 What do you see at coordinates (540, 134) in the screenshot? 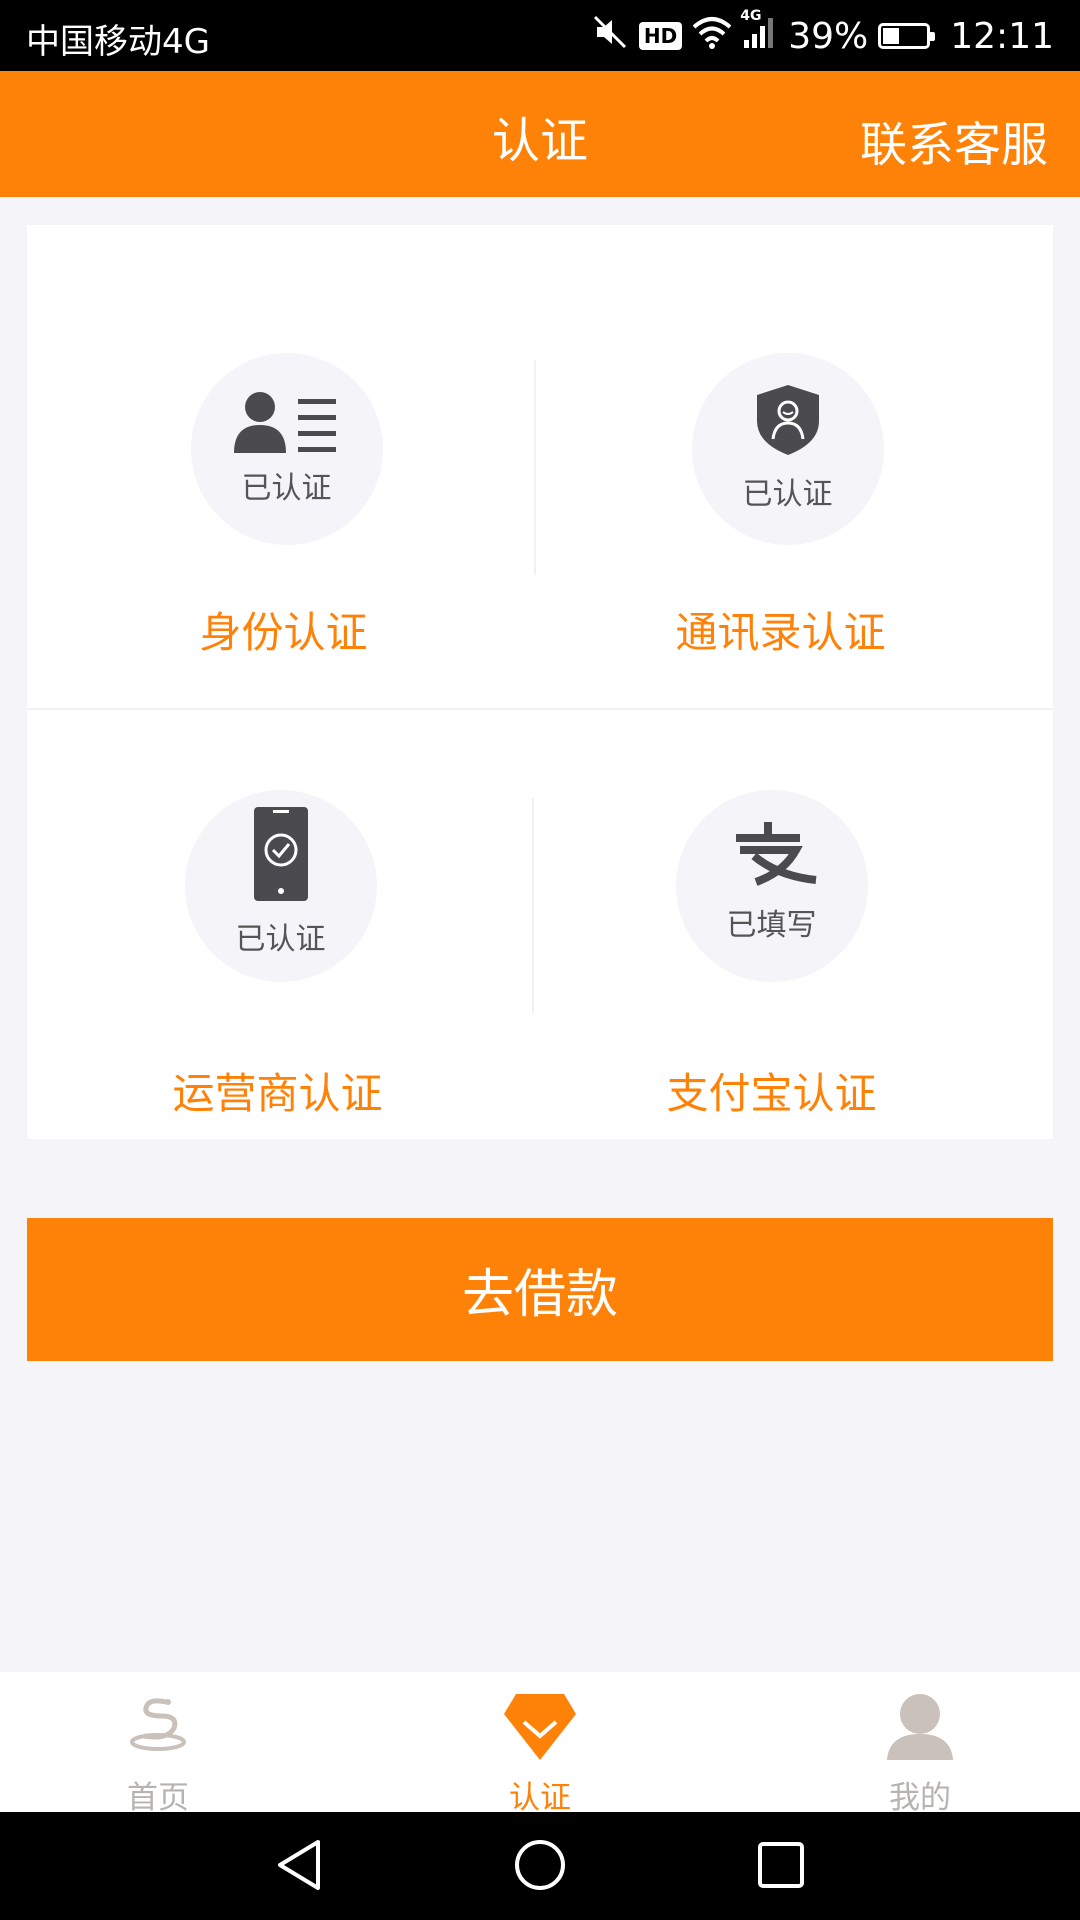
I see `app-header: 认证 联系客服` at bounding box center [540, 134].